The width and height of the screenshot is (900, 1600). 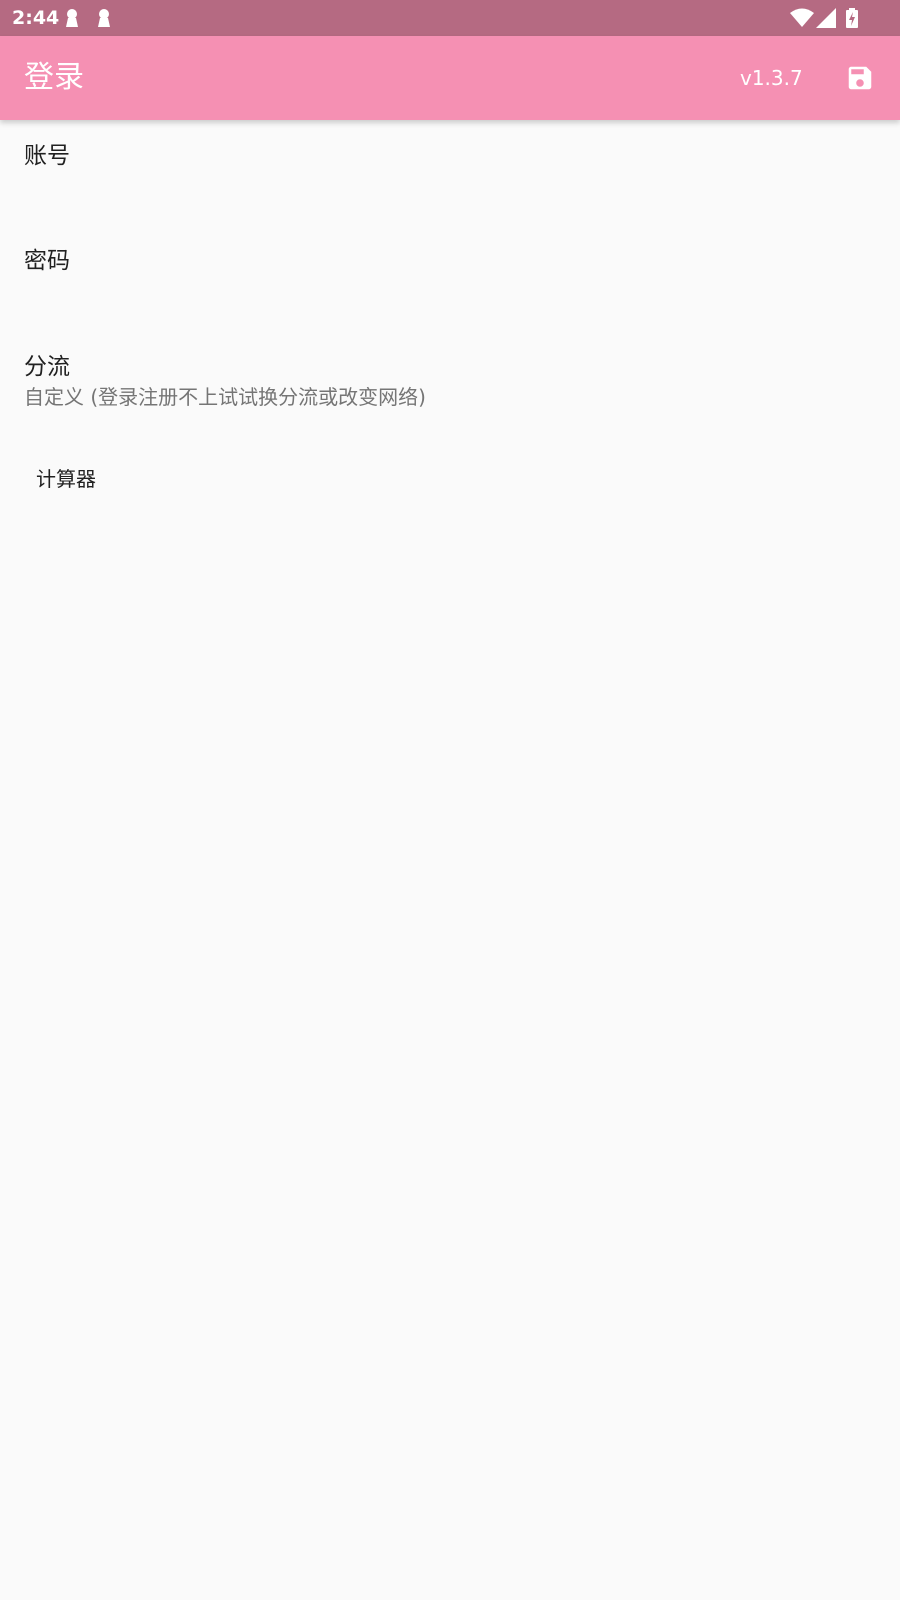 I want to click on wifi-icon, so click(x=802, y=20).